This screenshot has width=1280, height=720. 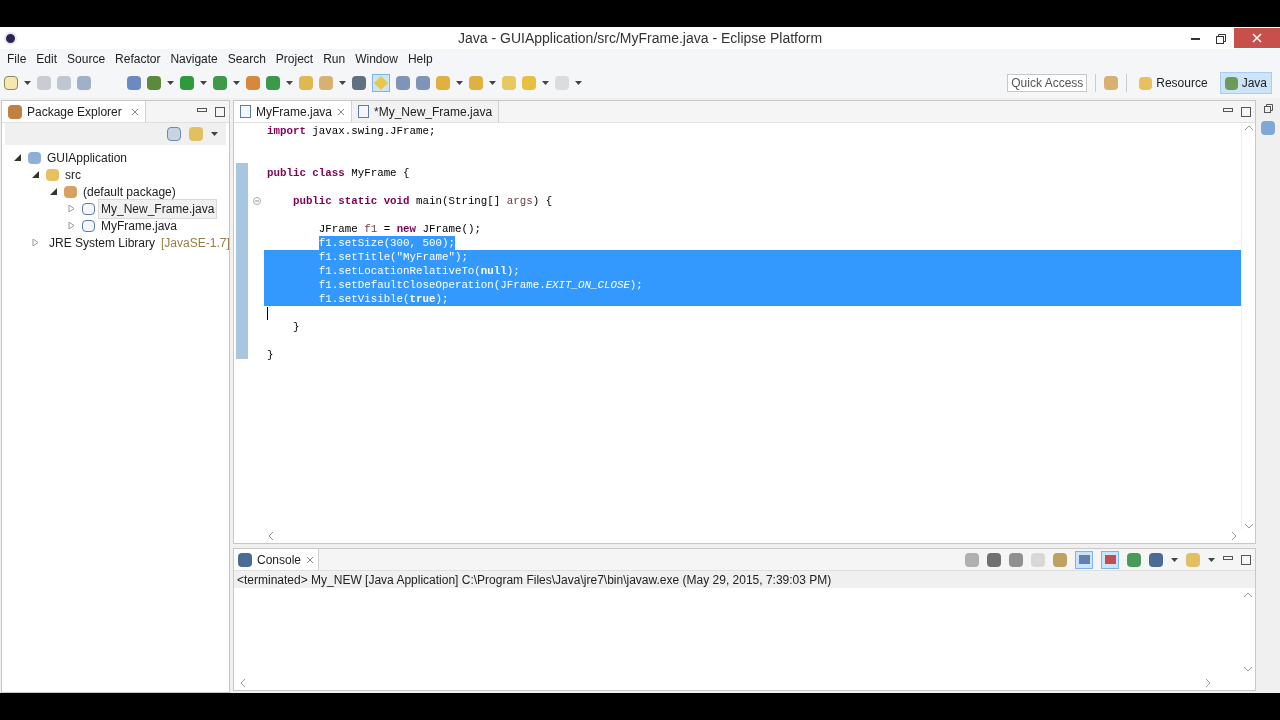 I want to click on console-status: <terminated> My_NEW [Java Application] C:\Program Files\Java\jre7\bin\javaw.exe (May 29, 2015, 7:39:03 PM), so click(x=744, y=579).